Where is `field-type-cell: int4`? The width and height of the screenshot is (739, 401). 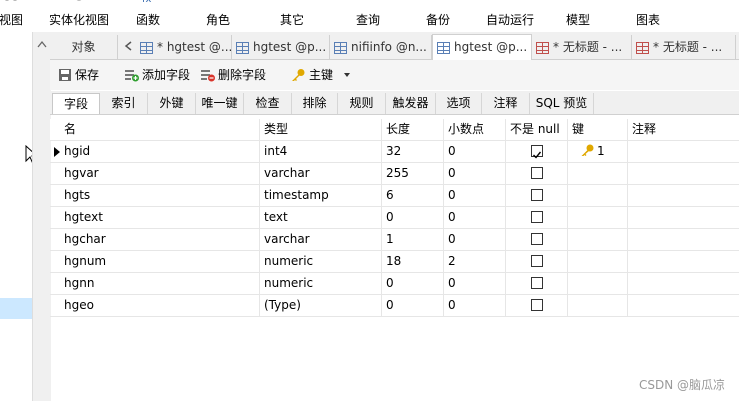
field-type-cell: int4 is located at coordinates (321, 151).